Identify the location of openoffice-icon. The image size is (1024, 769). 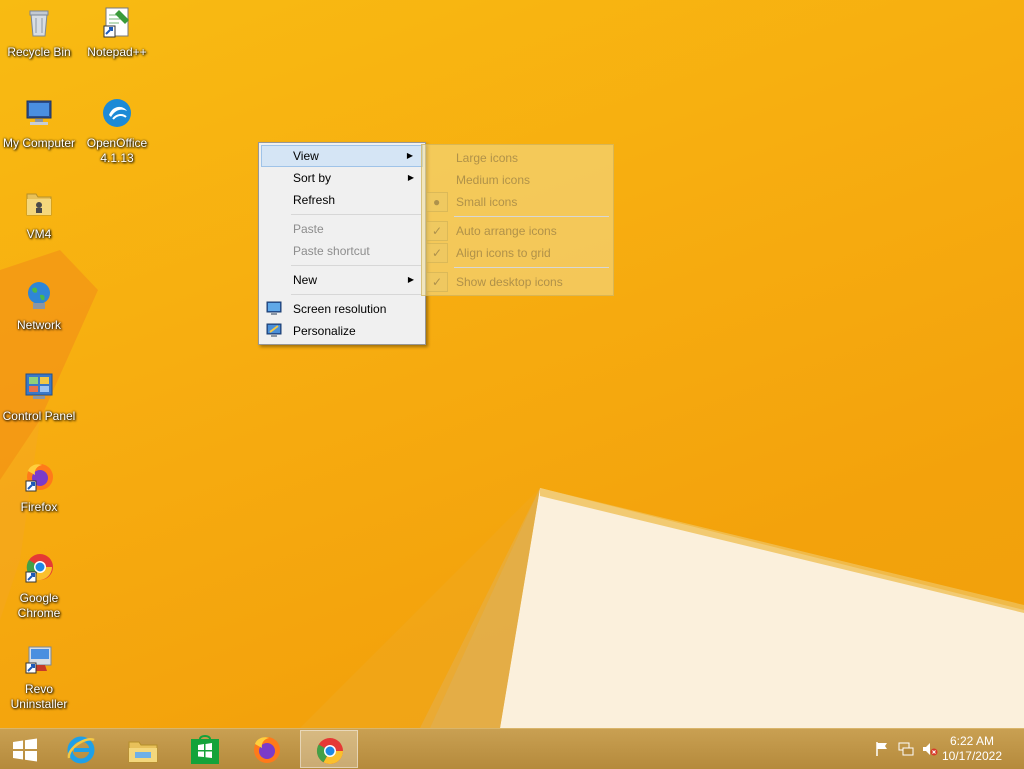
(117, 113).